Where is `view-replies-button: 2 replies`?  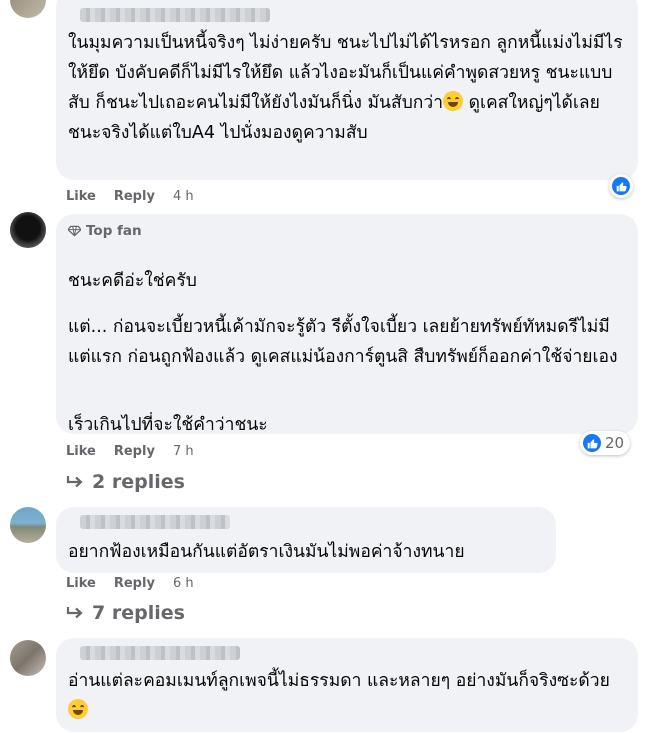 view-replies-button: 2 replies is located at coordinates (125, 482).